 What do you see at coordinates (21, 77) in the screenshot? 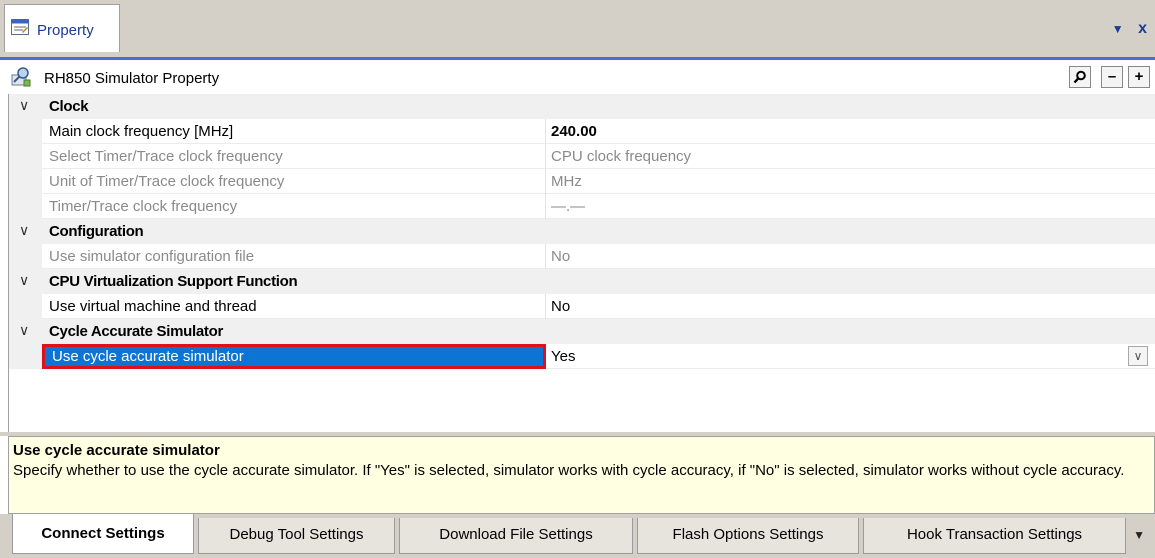
I see `simulator-property-icon` at bounding box center [21, 77].